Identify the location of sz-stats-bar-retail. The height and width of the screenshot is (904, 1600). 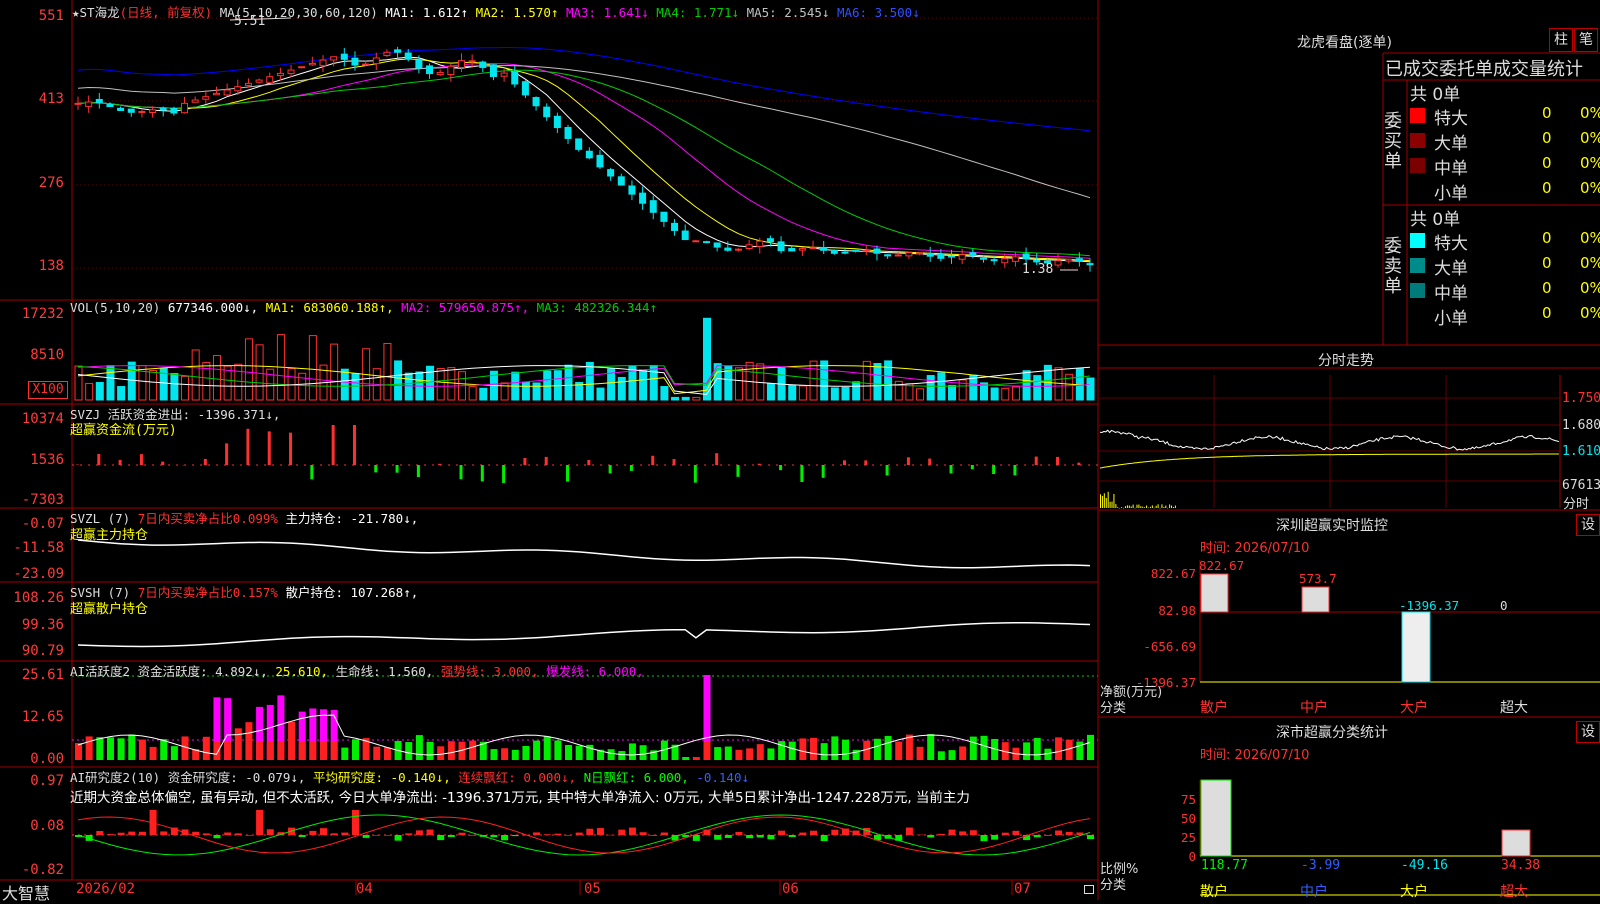
(1216, 818).